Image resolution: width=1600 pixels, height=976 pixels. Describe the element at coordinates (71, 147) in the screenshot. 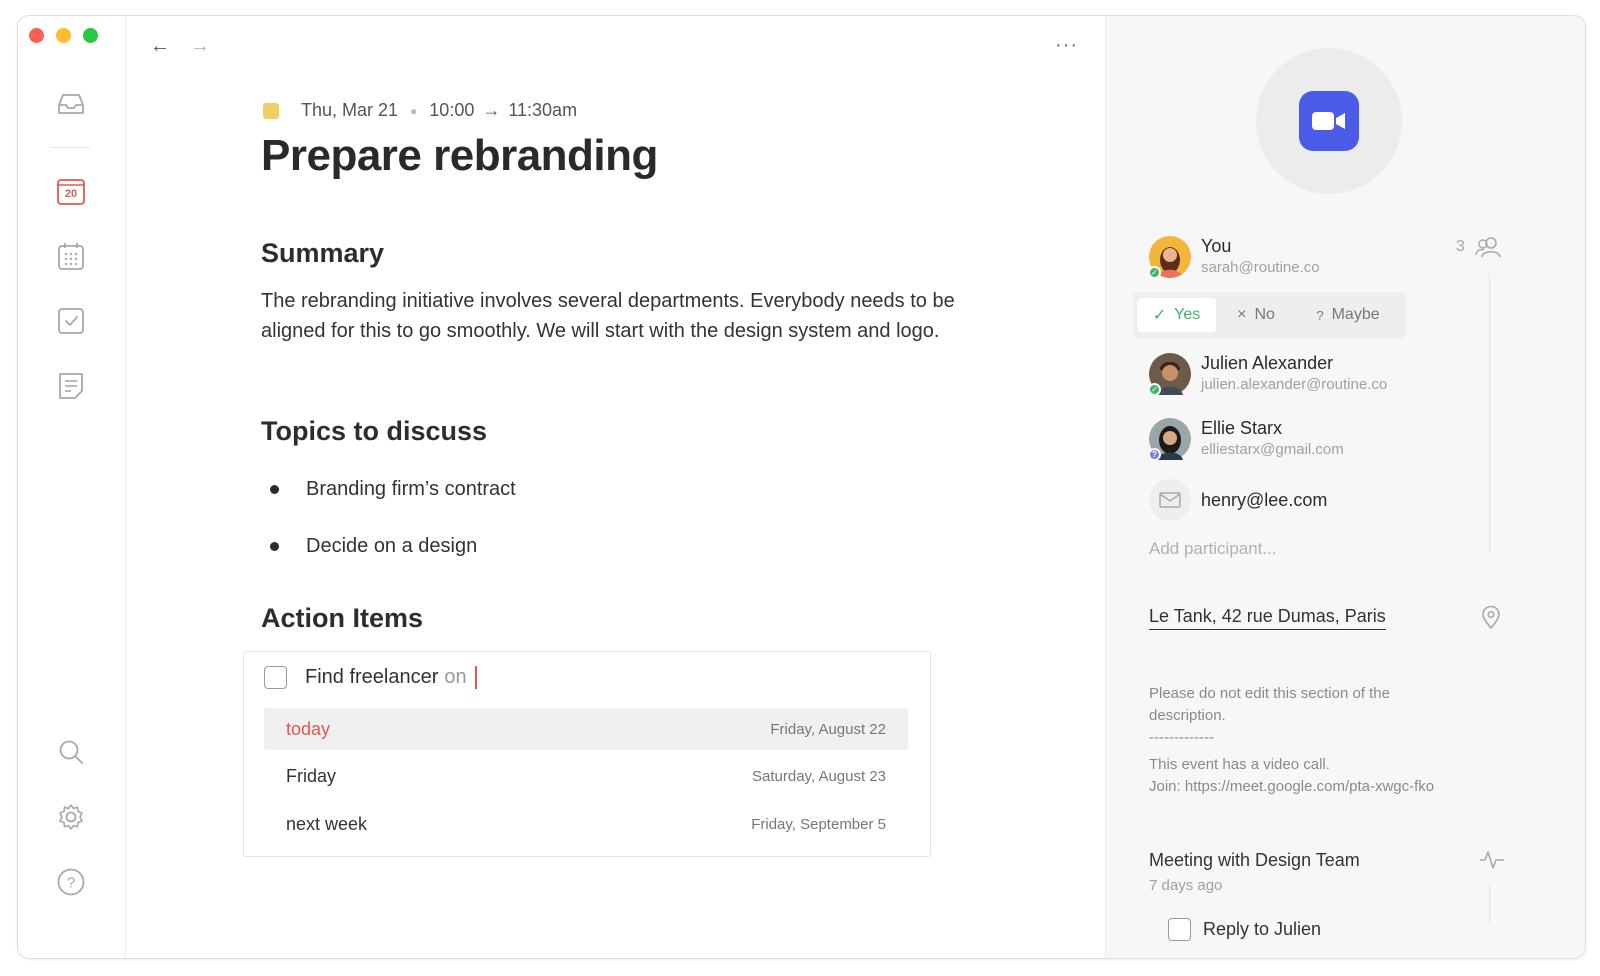

I see `sidebar-divider` at that location.